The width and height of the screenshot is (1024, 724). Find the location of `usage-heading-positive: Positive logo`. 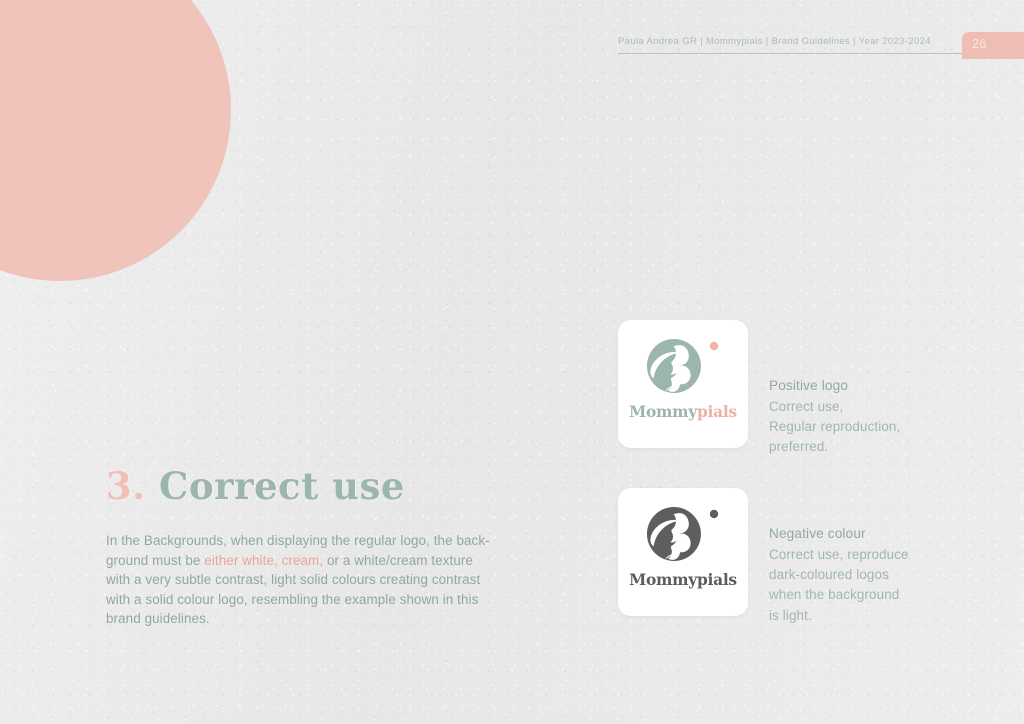

usage-heading-positive: Positive logo is located at coordinates (809, 385).